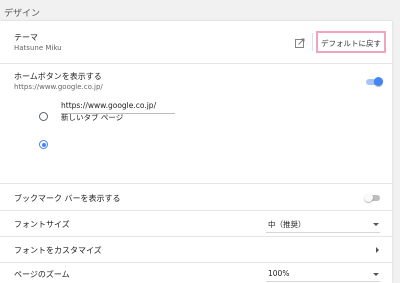 This screenshot has height=283, width=400. What do you see at coordinates (42, 274) in the screenshot?
I see `page-zoom-label: ページのズーム` at bounding box center [42, 274].